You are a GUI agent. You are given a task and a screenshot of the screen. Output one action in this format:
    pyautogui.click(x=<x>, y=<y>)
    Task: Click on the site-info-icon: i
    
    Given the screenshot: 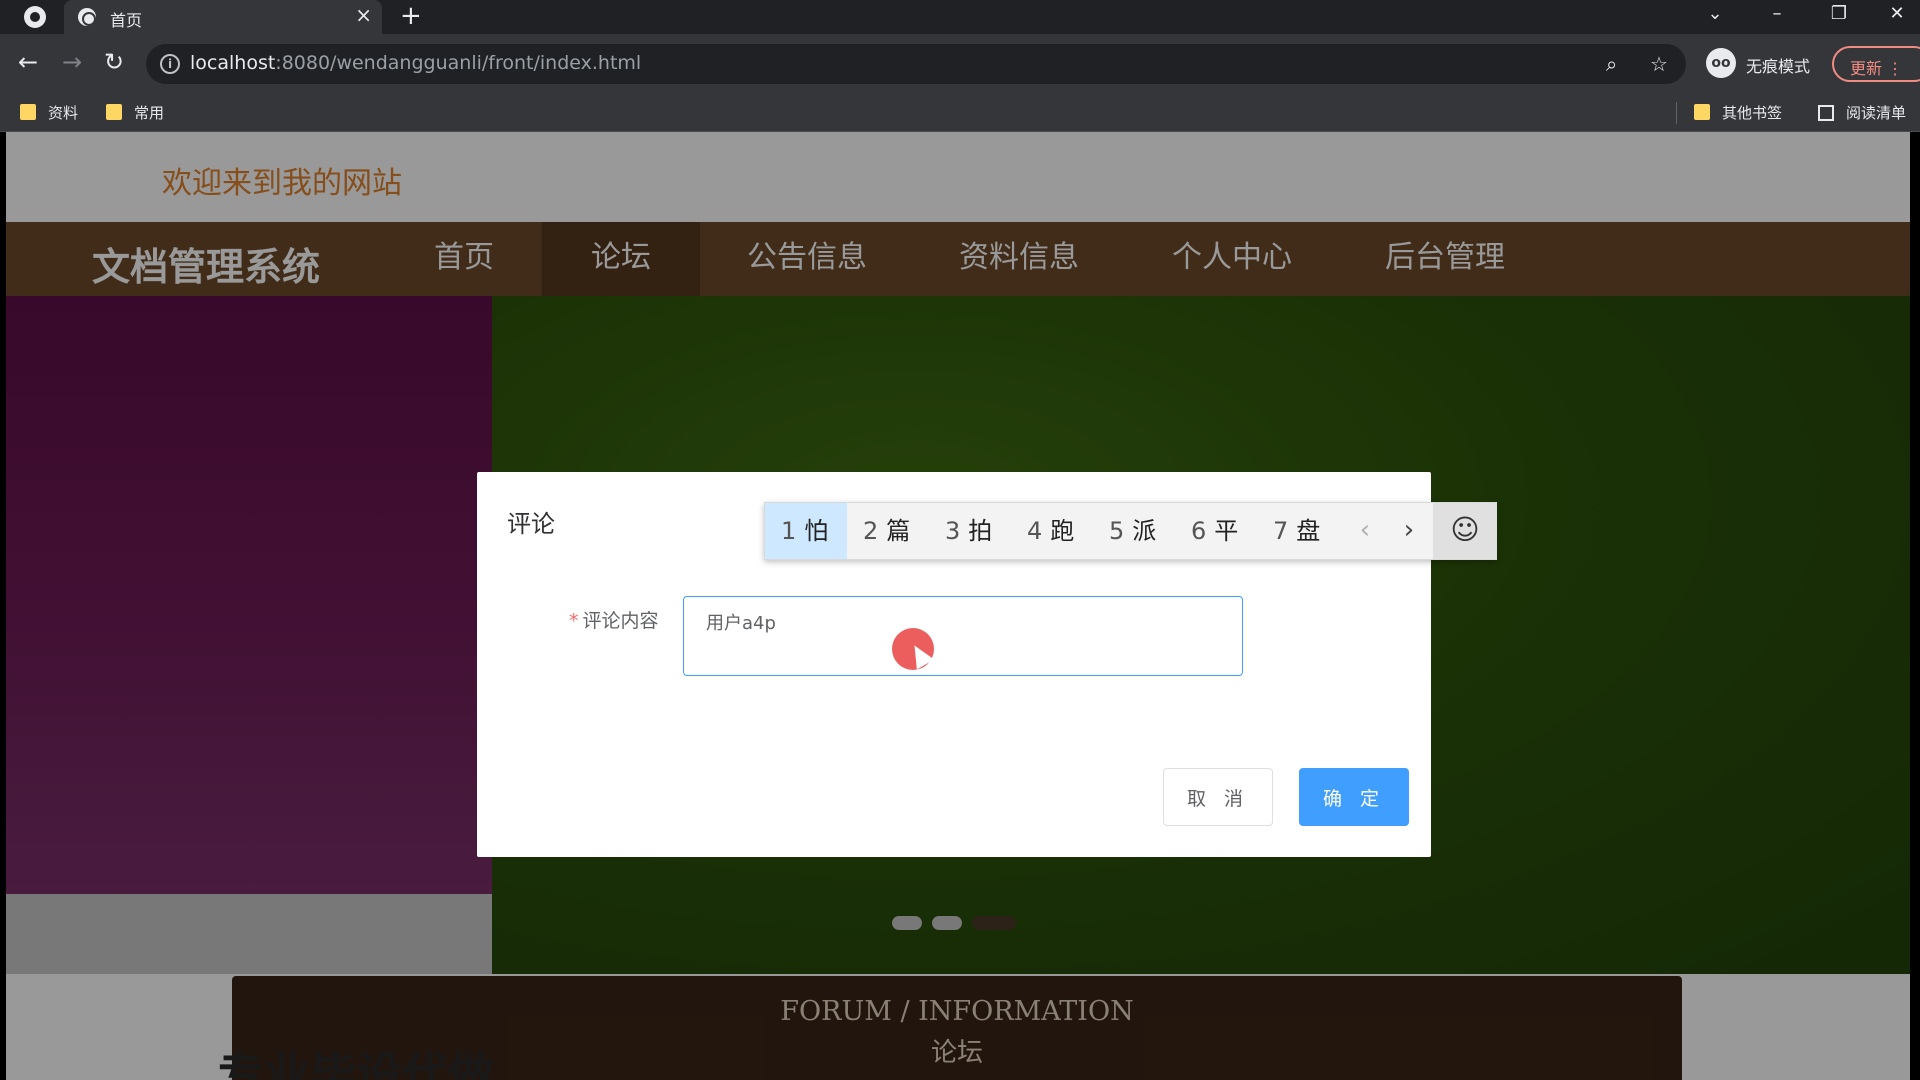 What is the action you would take?
    pyautogui.click(x=170, y=64)
    